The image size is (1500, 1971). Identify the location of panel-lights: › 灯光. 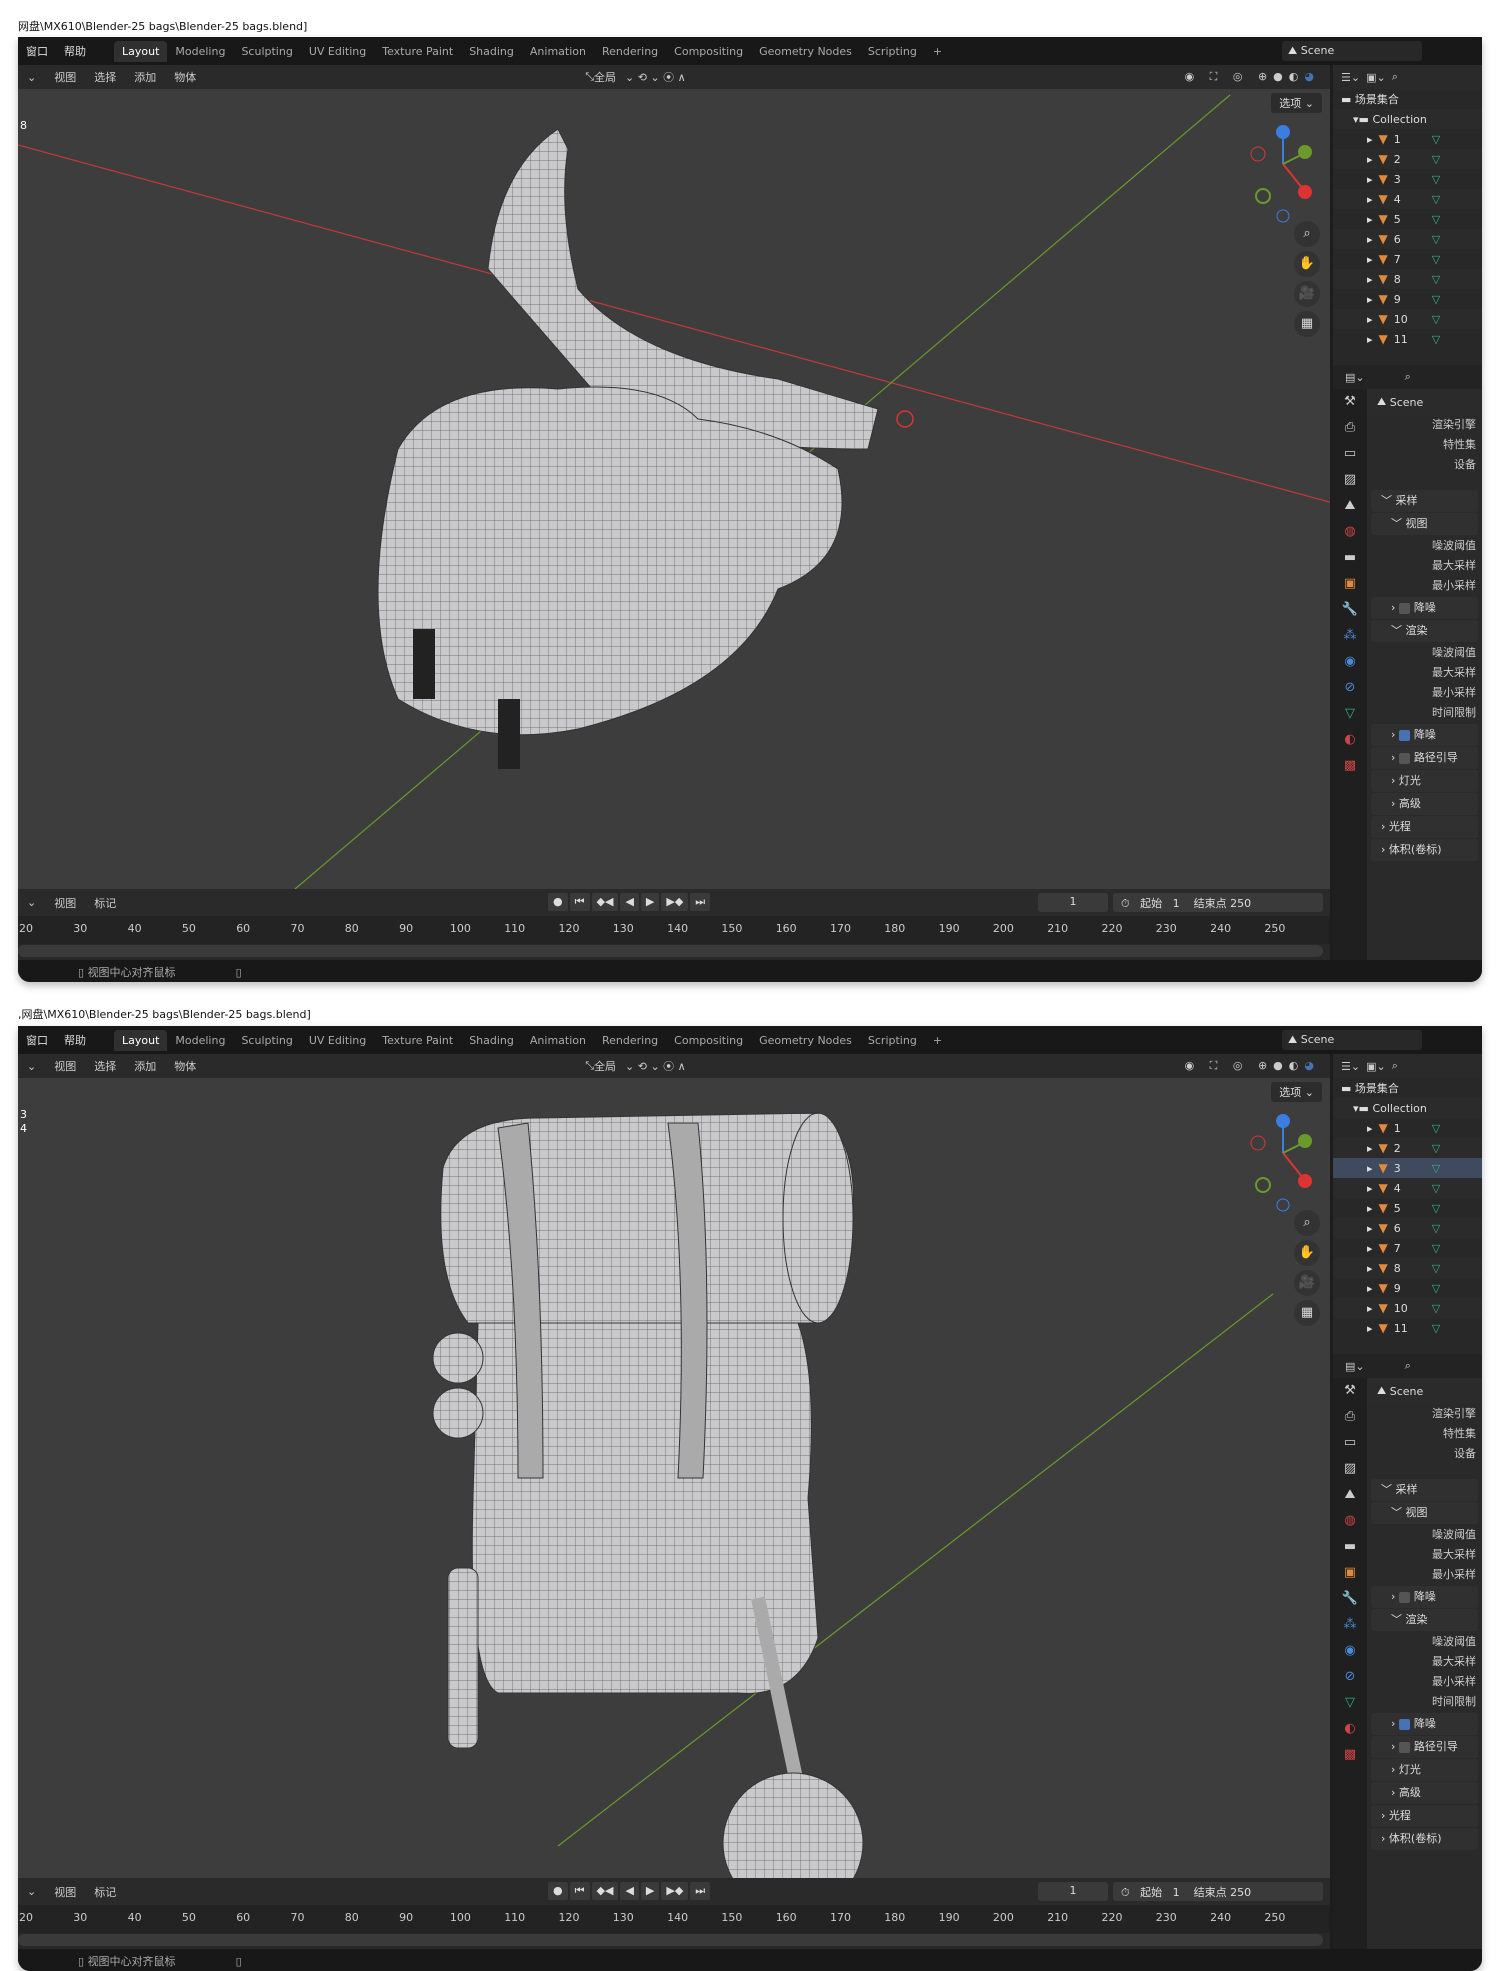
(1424, 1770).